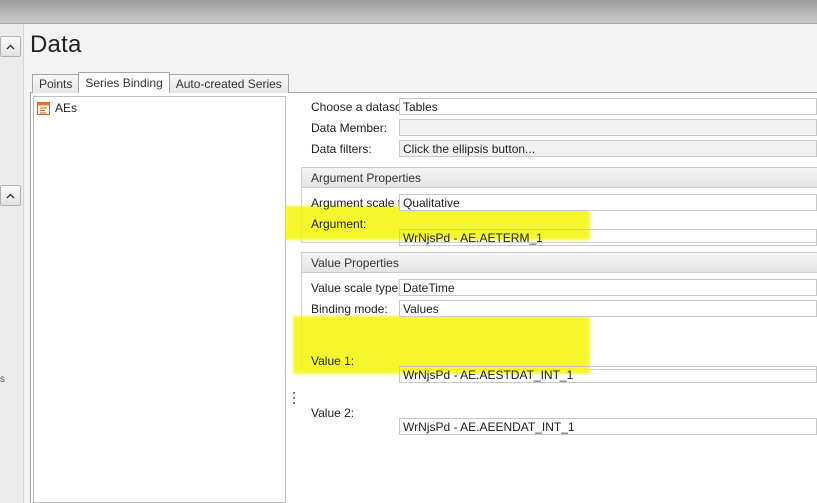  I want to click on argument-field: WrNjsPd - AE.AETERM_1, so click(608, 237).